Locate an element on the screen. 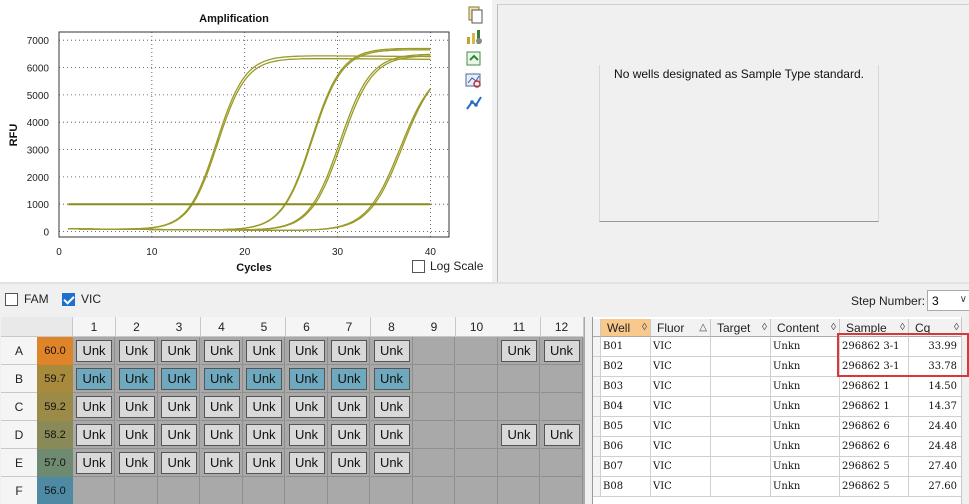 This screenshot has width=969, height=504. zoom-chart-icon is located at coordinates (474, 81).